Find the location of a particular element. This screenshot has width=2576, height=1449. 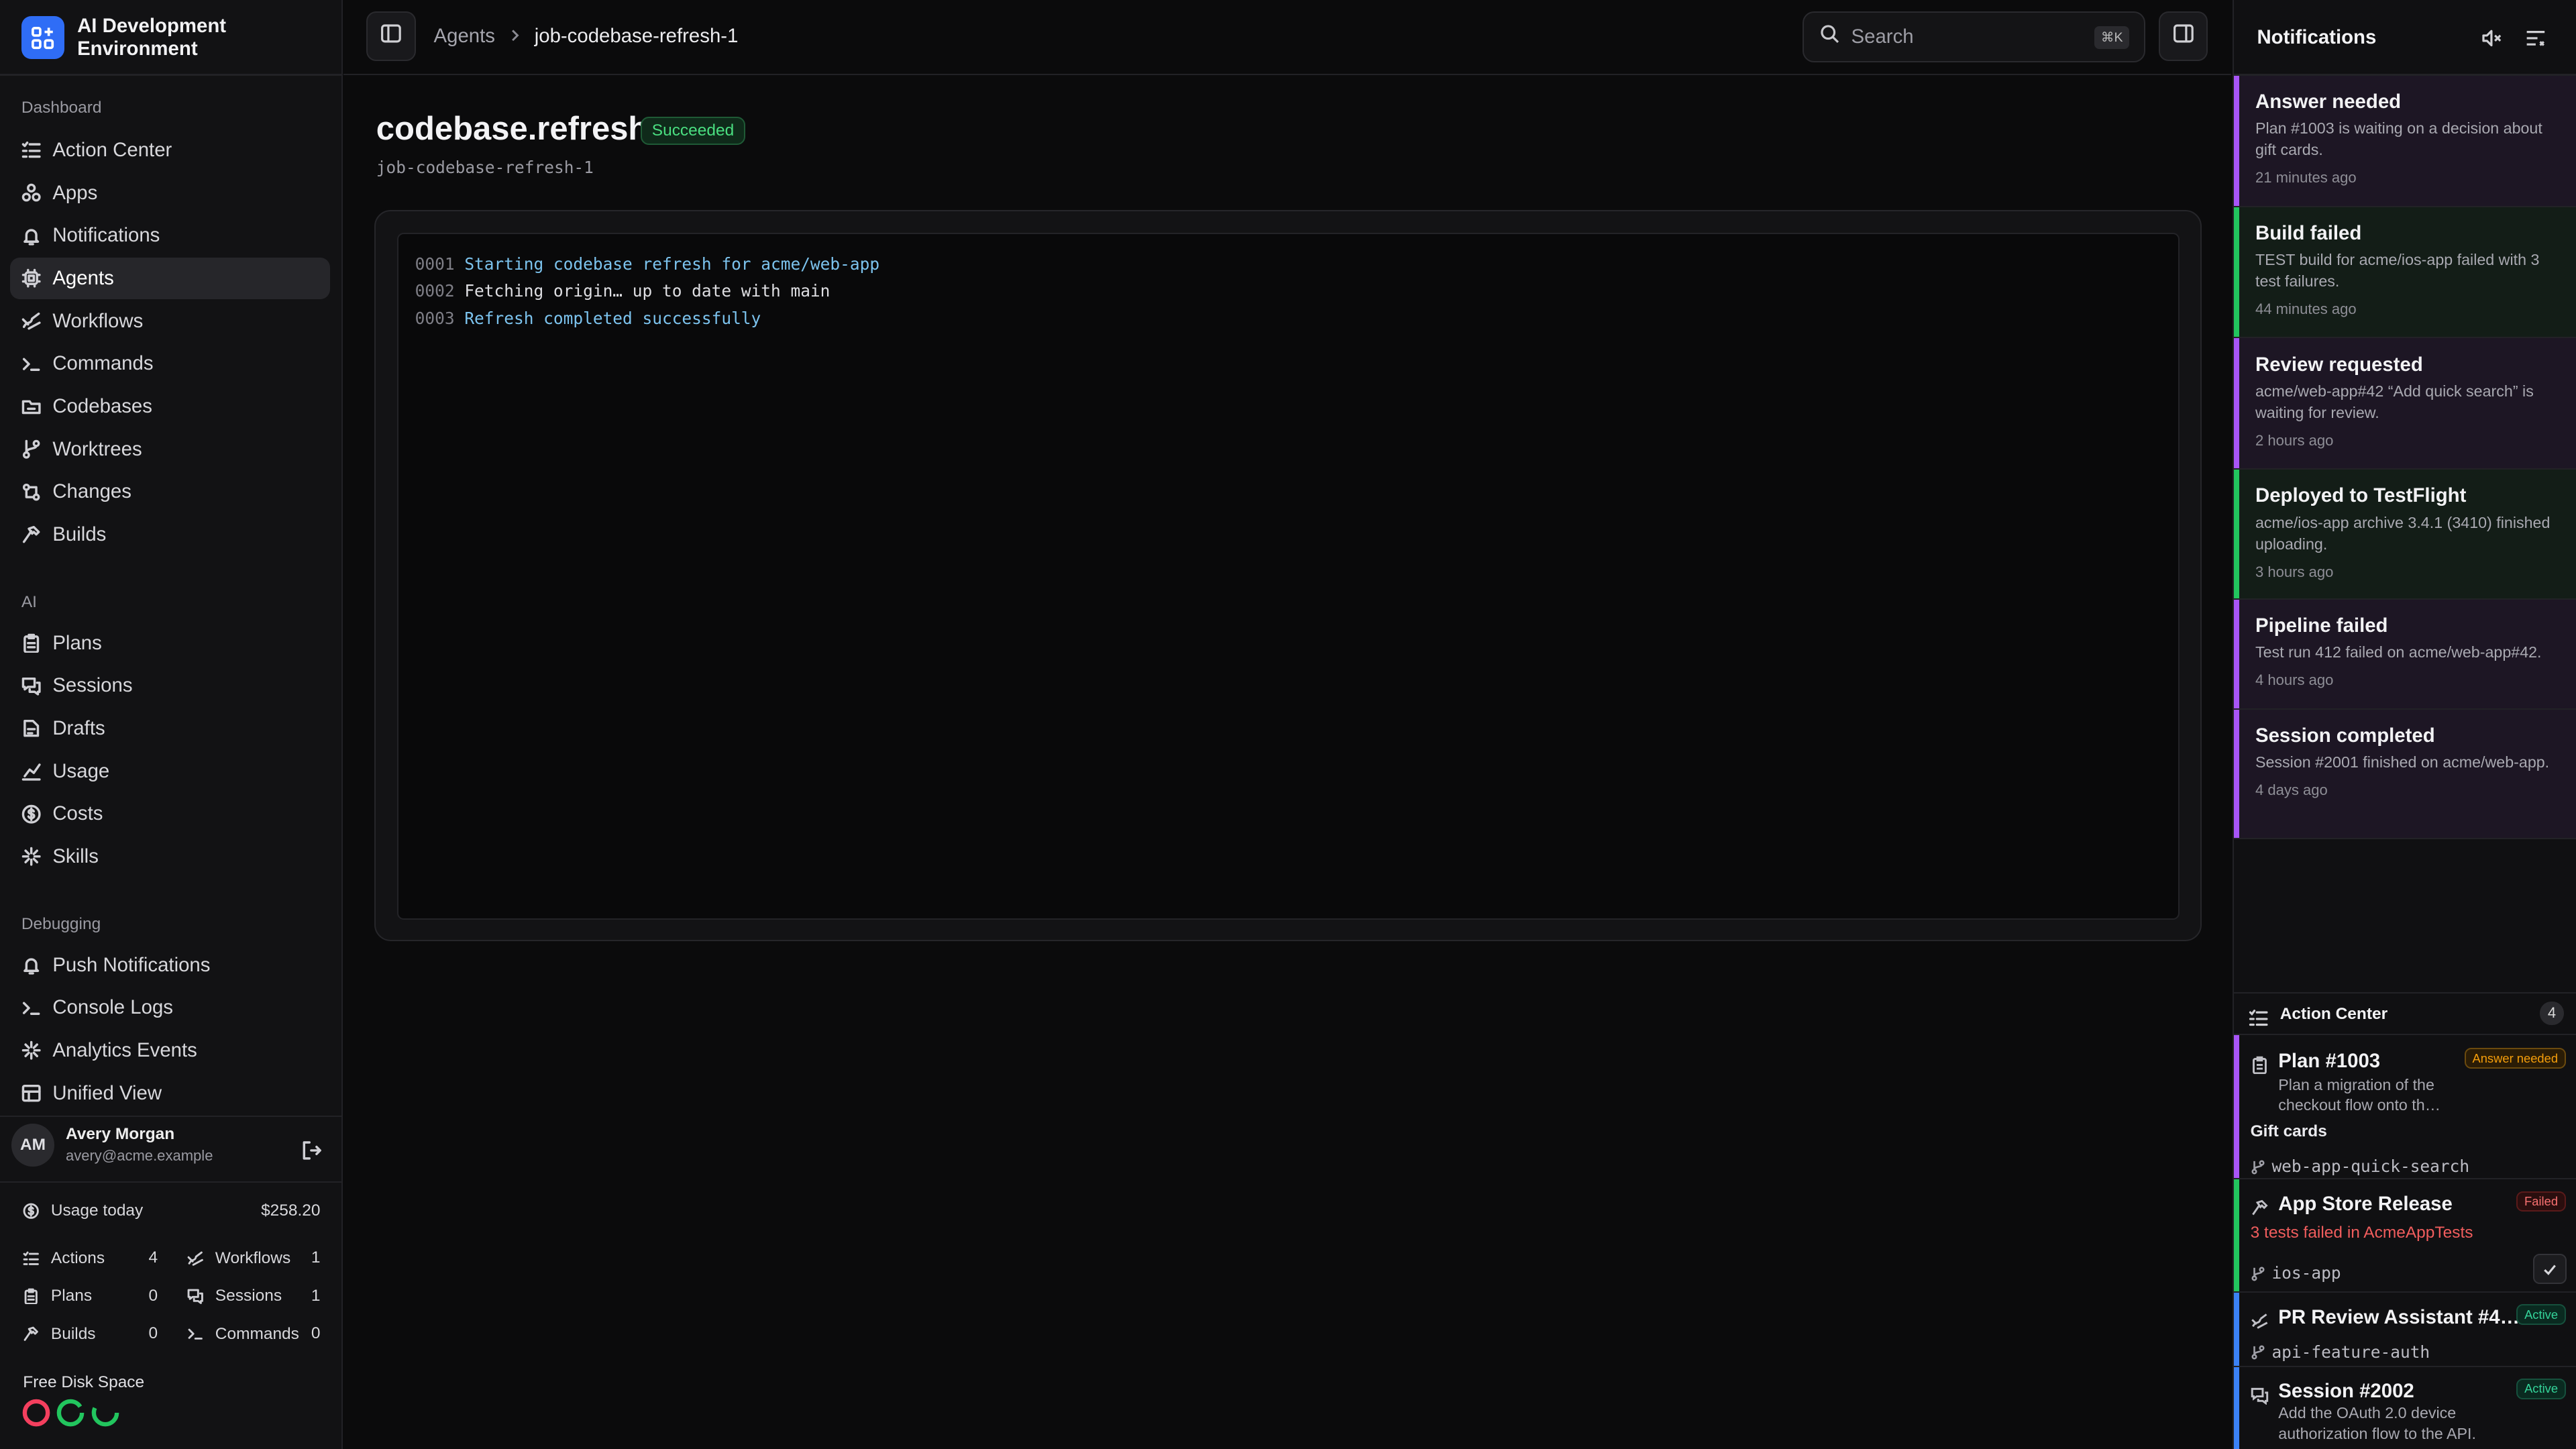

sidebar-item-sessions: Sessions is located at coordinates (170, 685).